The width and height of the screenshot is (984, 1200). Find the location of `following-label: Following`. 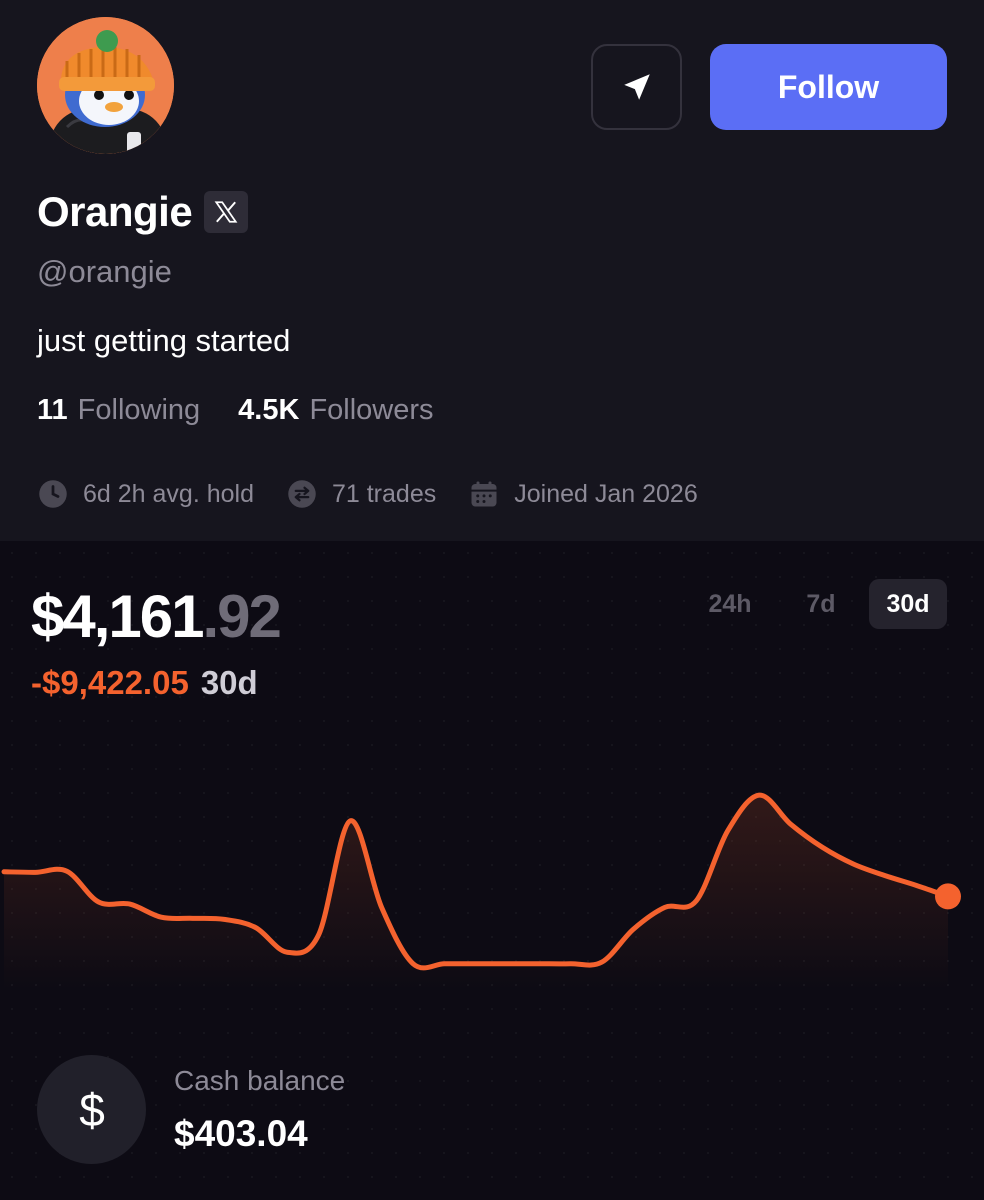

following-label: Following is located at coordinates (139, 410).